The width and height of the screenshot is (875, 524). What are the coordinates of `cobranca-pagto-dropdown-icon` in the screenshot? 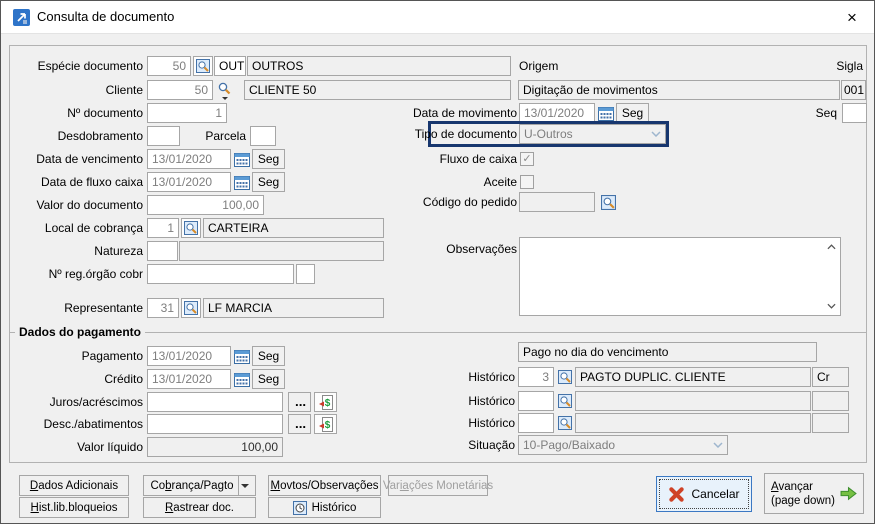 It's located at (244, 485).